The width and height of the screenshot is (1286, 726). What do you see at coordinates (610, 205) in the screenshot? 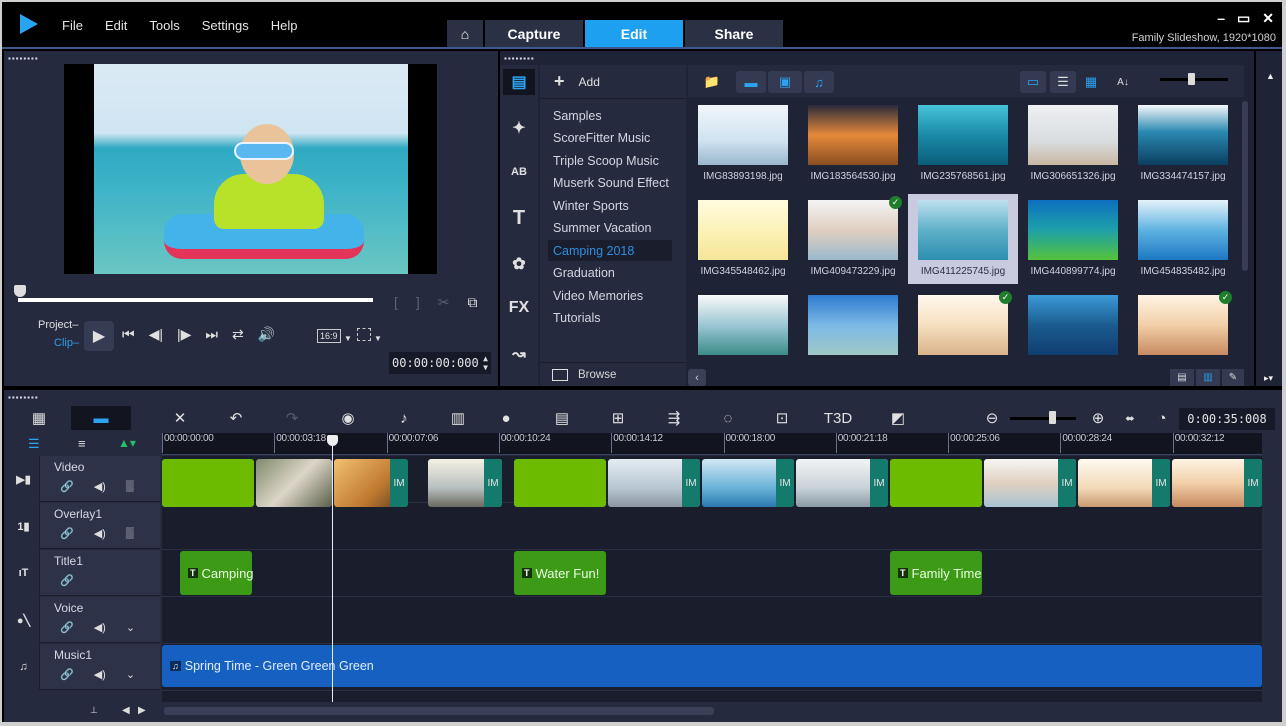
I see `folder-item: Winter Sports` at bounding box center [610, 205].